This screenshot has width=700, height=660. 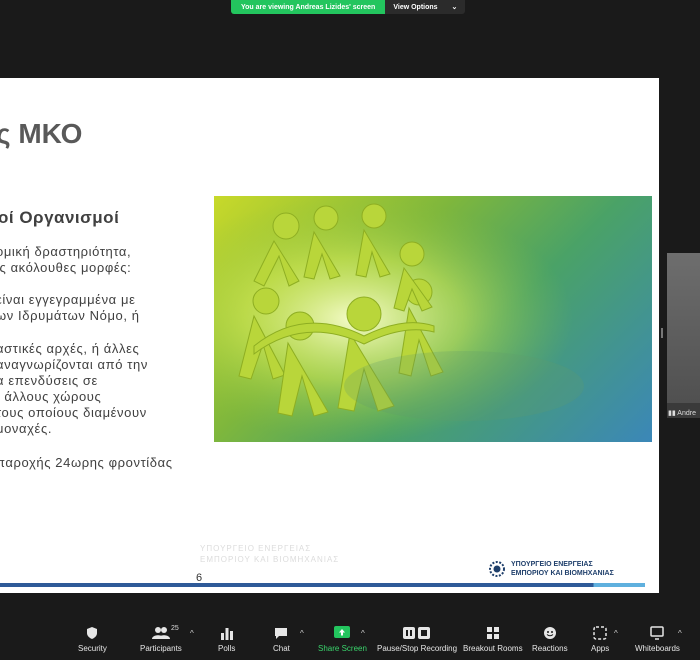 What do you see at coordinates (41, 133) in the screenshot?
I see `slide-title: ς ΜΚΟ` at bounding box center [41, 133].